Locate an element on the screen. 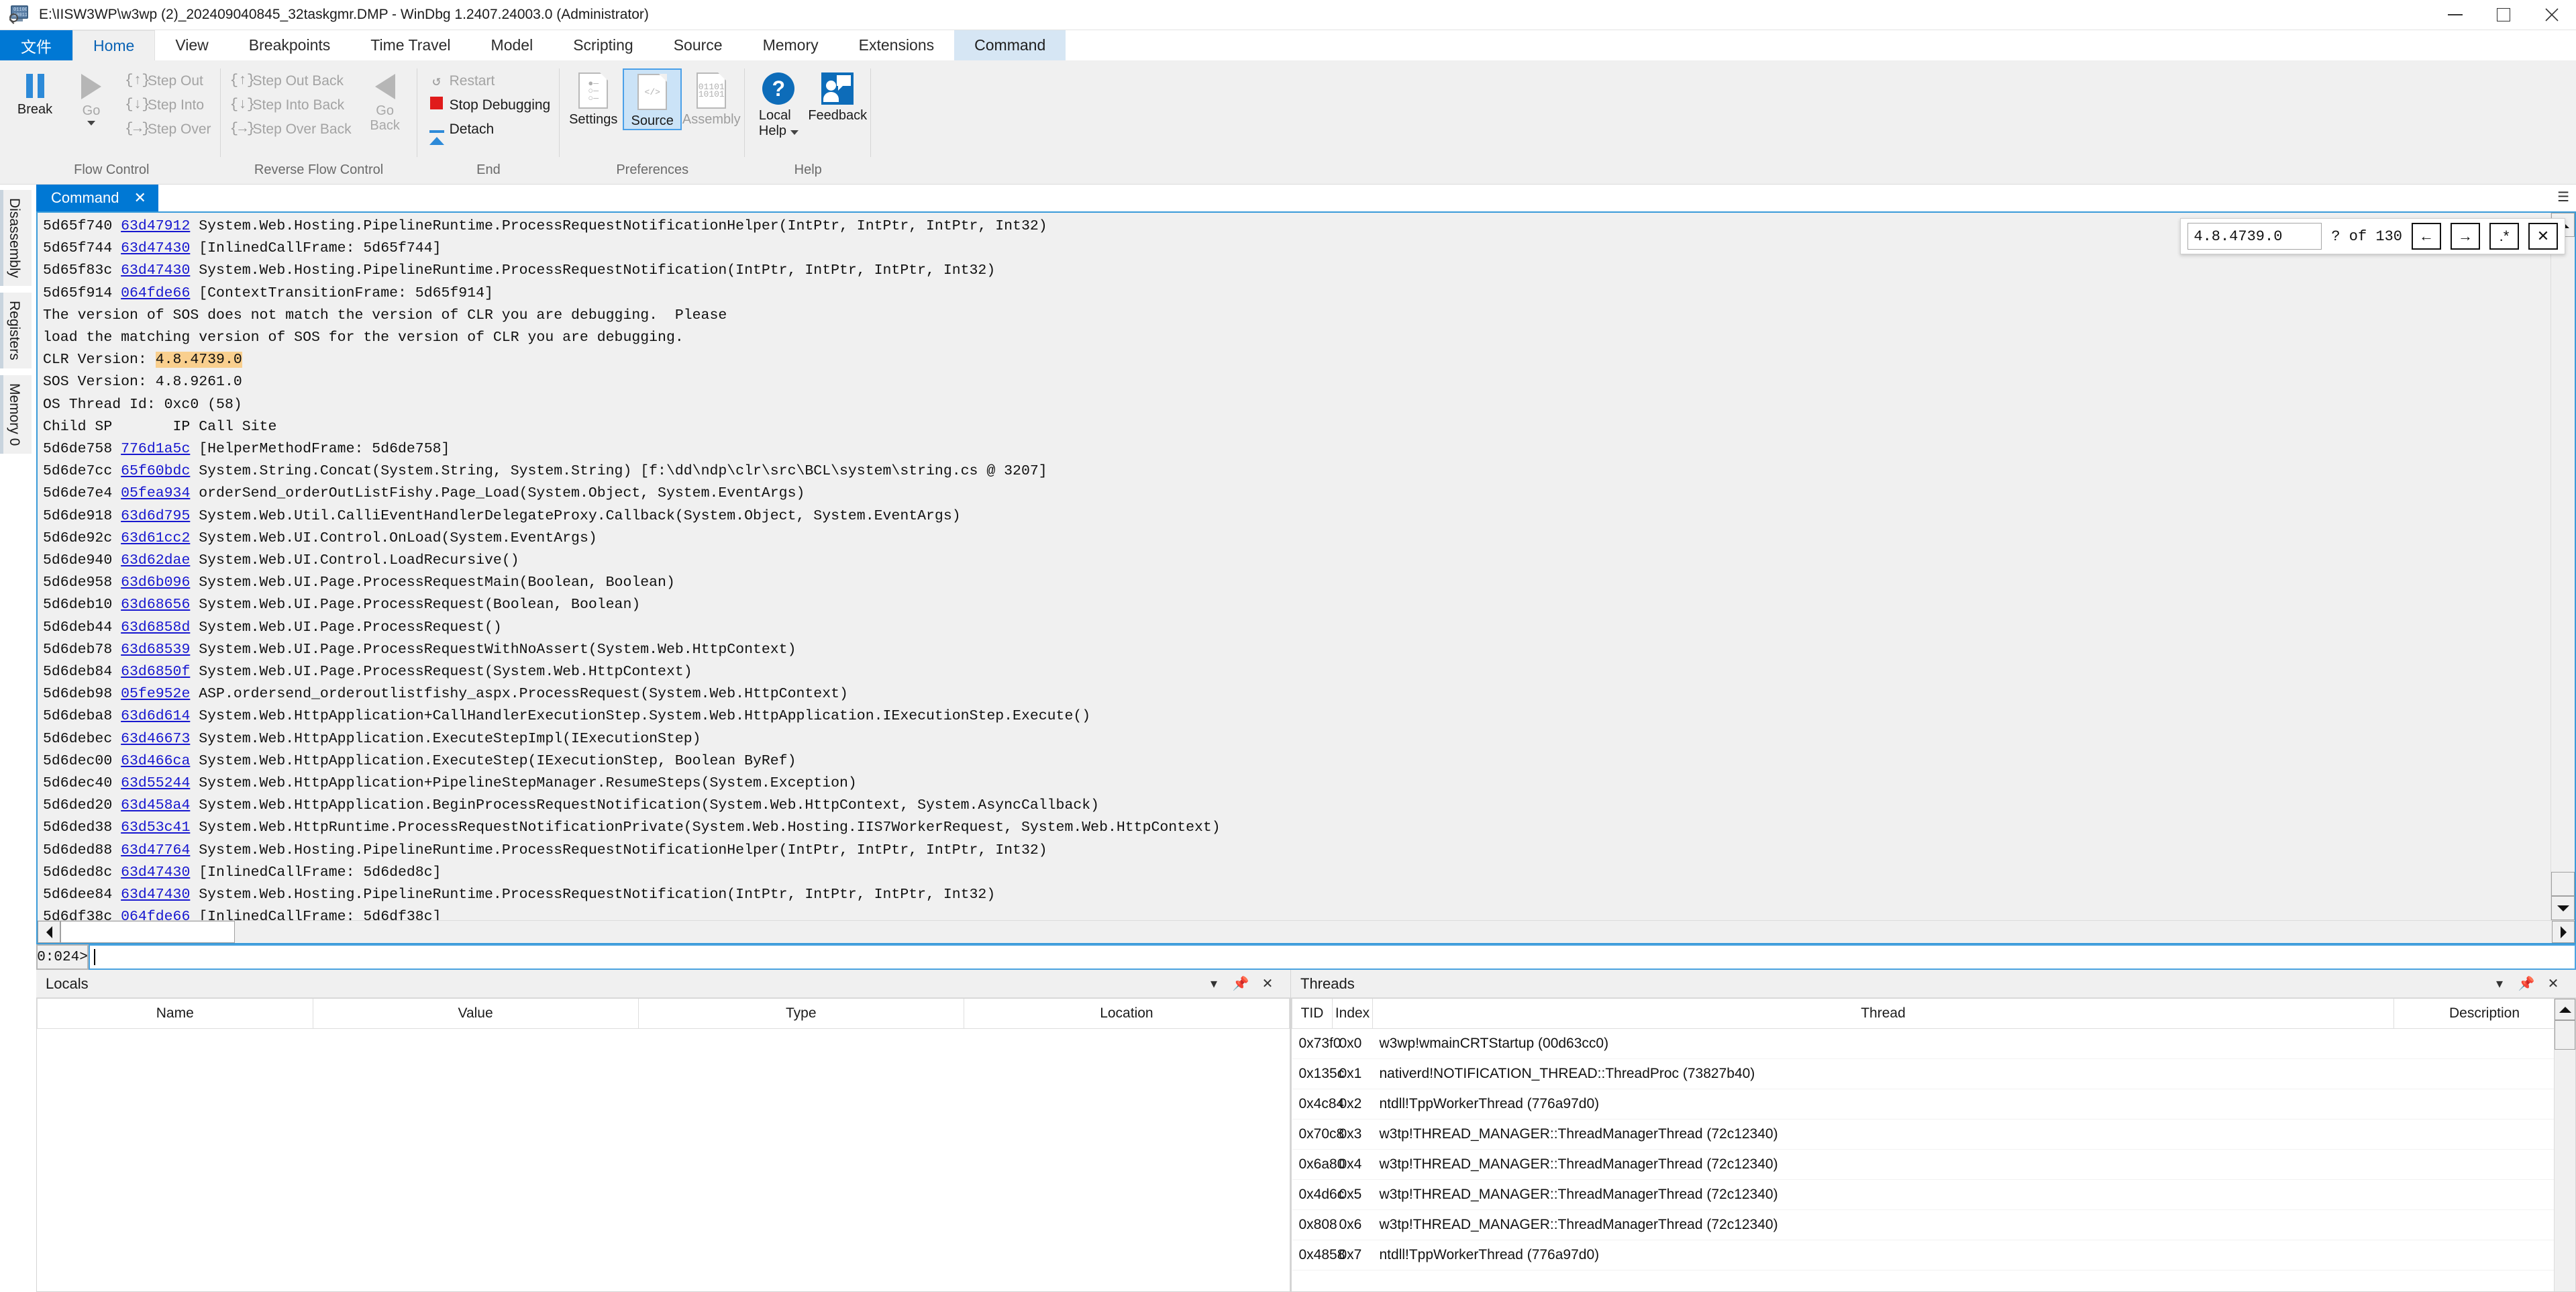 The width and height of the screenshot is (2576, 1292). tab-memory: Memory is located at coordinates (791, 45).